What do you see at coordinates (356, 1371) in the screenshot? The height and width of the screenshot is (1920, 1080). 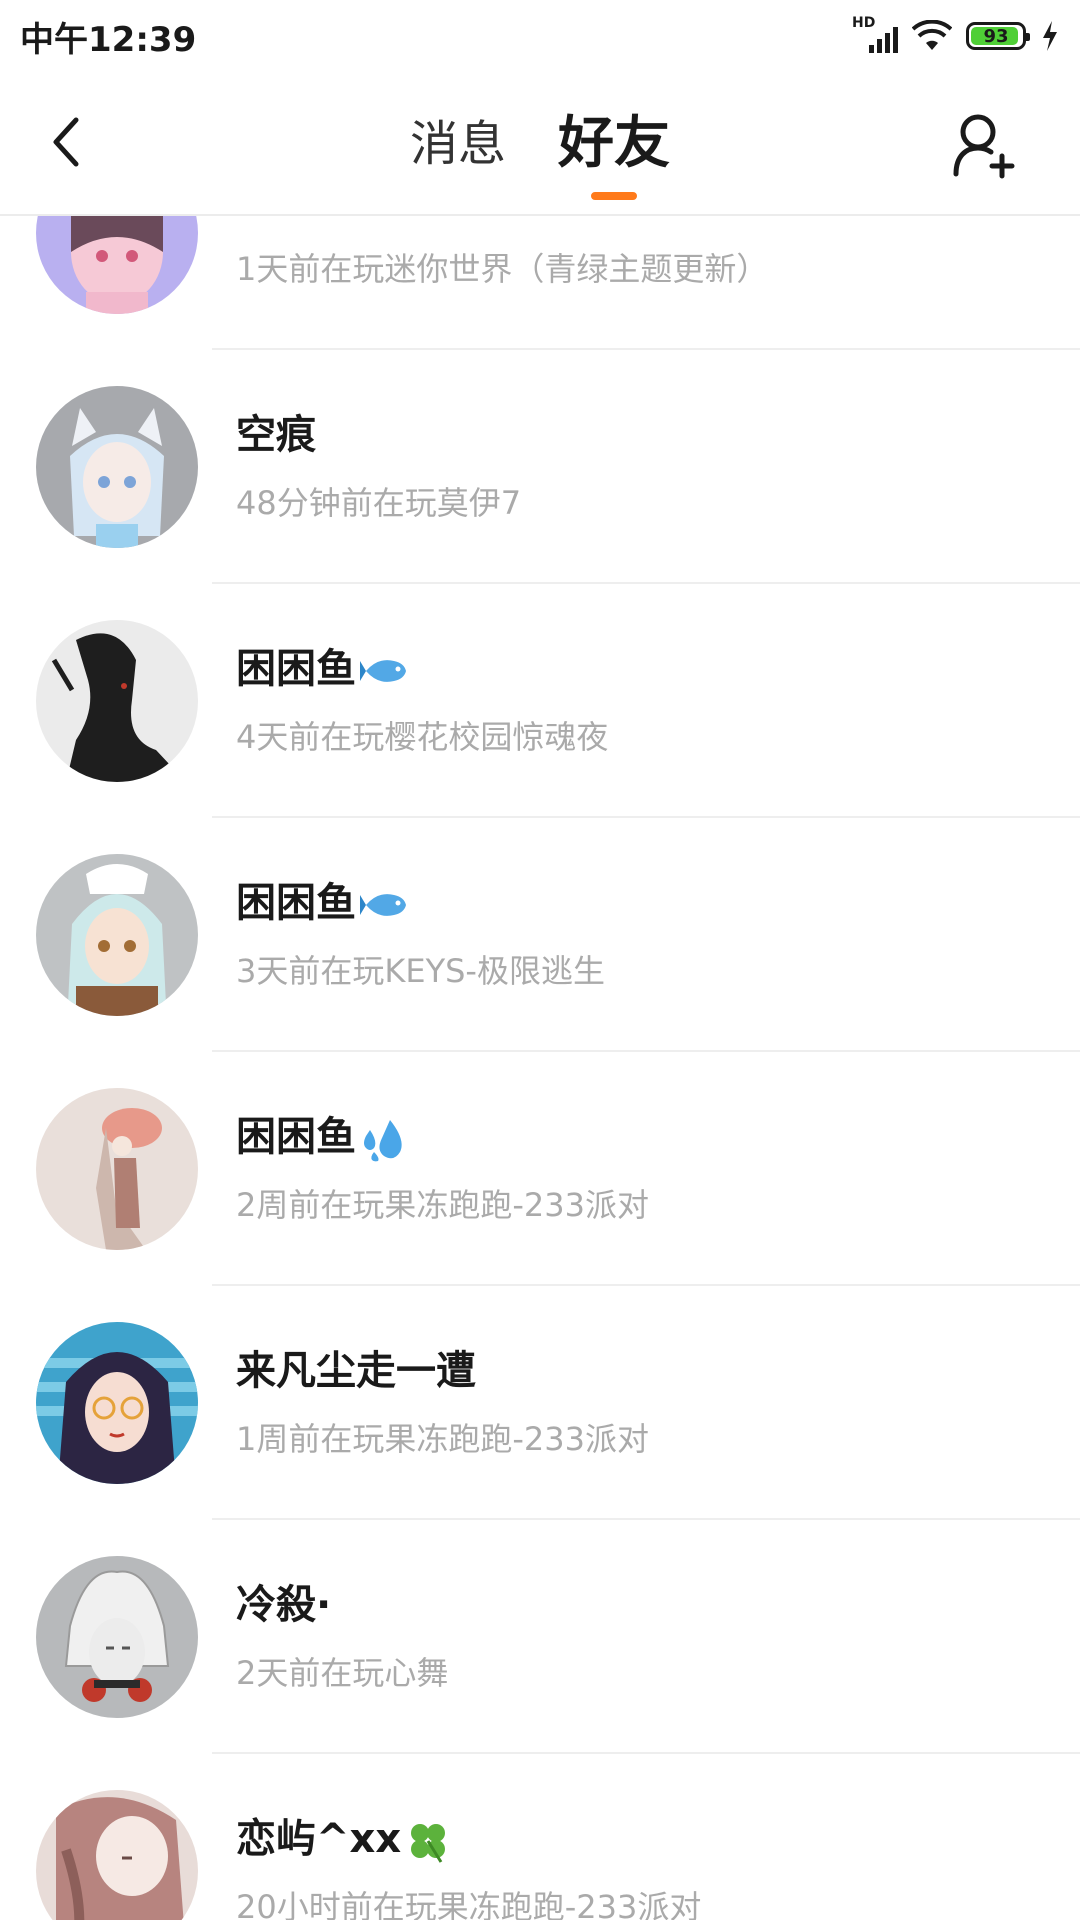 I see `friend-name: 来凡尘走一遭` at bounding box center [356, 1371].